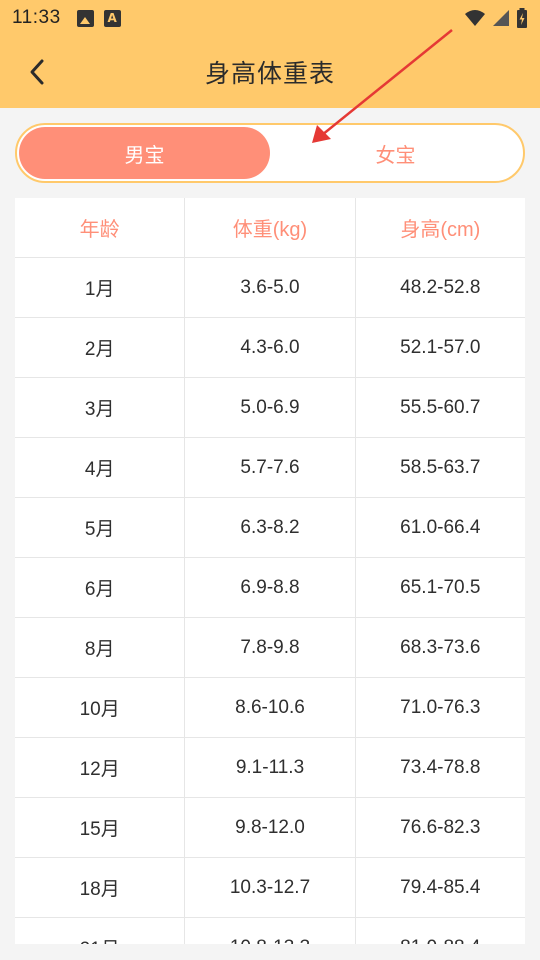 Image resolution: width=540 pixels, height=960 pixels. What do you see at coordinates (100, 227) in the screenshot?
I see `column-header-age: 年龄` at bounding box center [100, 227].